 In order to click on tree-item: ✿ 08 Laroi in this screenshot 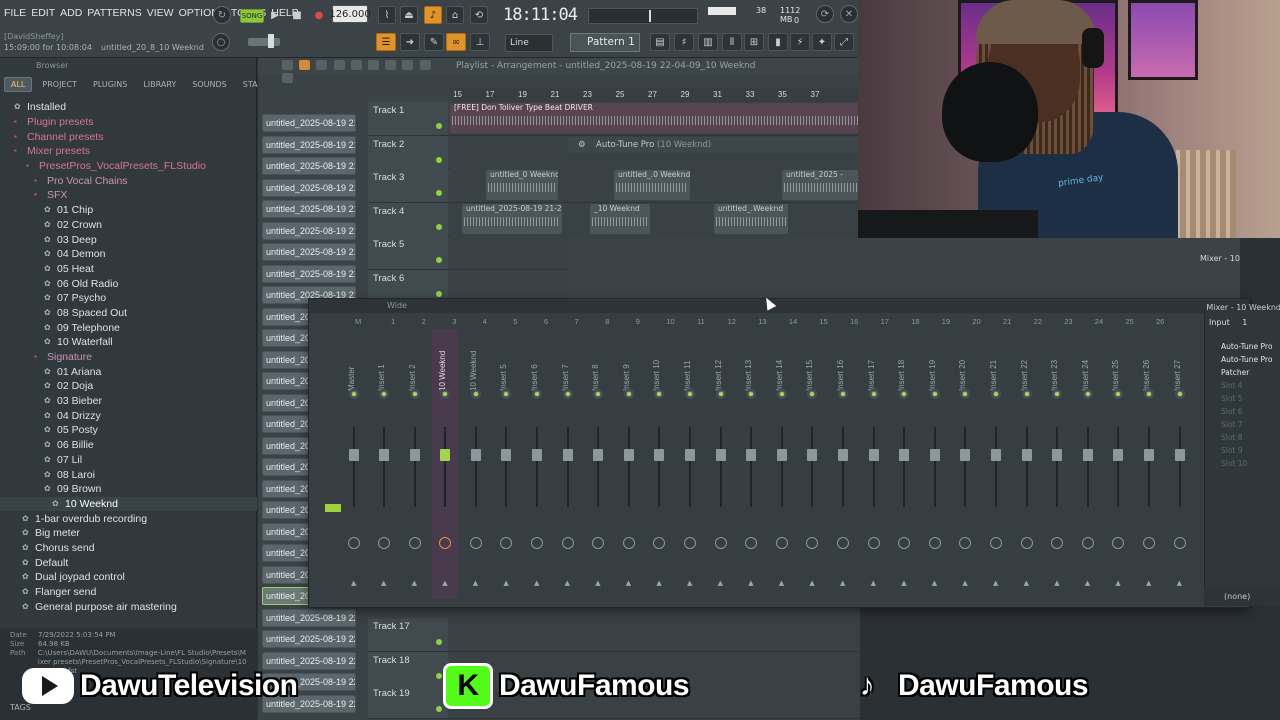, I will do `click(128, 474)`.